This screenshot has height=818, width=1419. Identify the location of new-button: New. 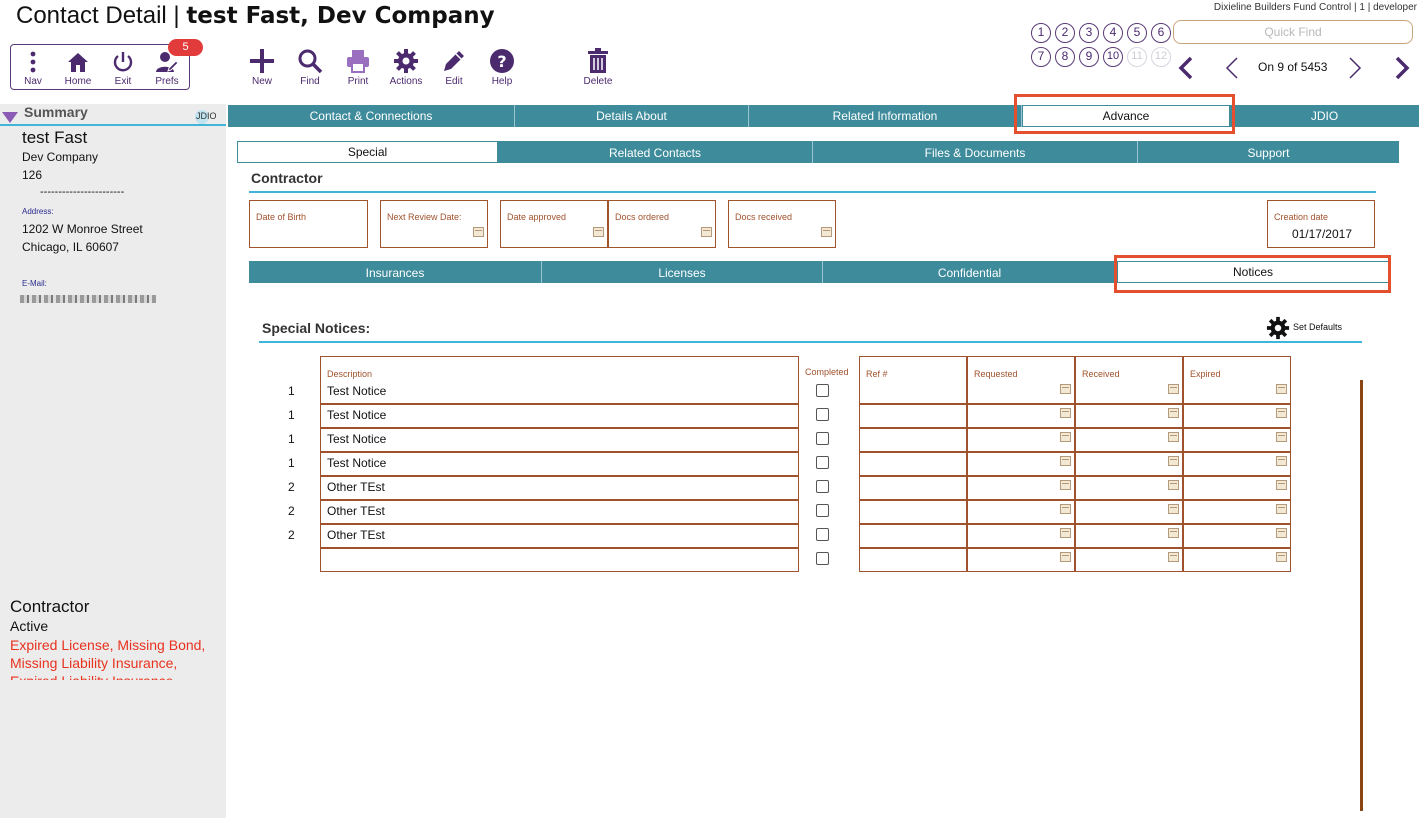
(262, 67).